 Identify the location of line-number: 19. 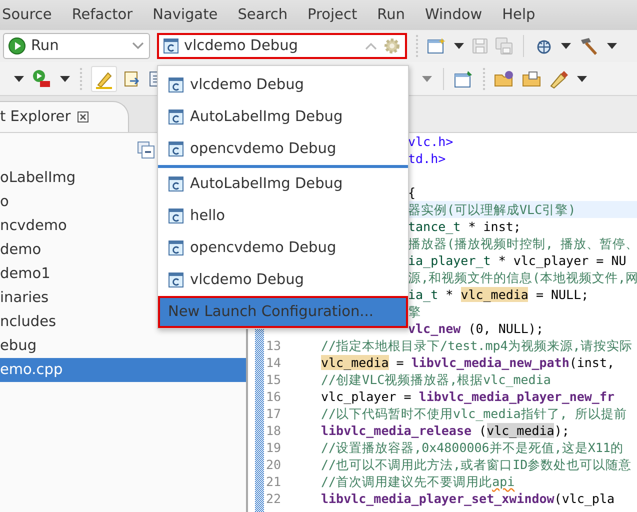
(273, 447).